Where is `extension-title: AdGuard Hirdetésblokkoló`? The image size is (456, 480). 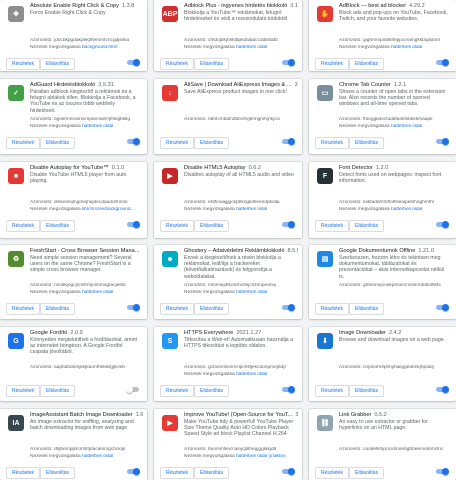
extension-title: AdGuard Hirdetésblokkoló is located at coordinates (63, 85).